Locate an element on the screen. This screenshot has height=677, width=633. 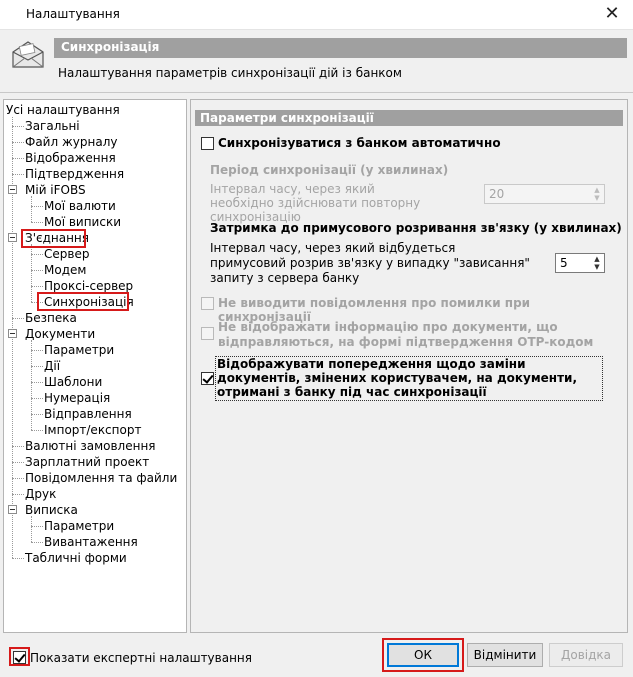
warn-replace-checkbox is located at coordinates (207, 378).